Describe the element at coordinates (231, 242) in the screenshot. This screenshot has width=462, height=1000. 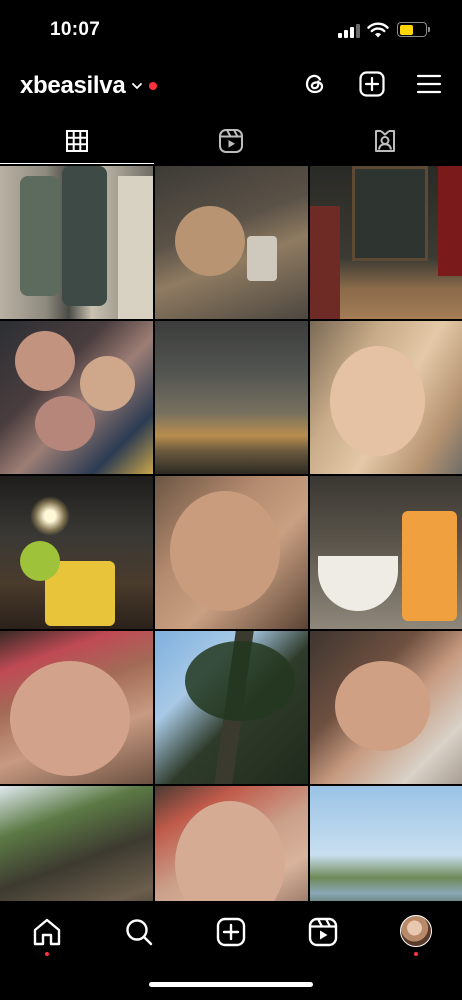
I see `post-mirror-selfie` at that location.